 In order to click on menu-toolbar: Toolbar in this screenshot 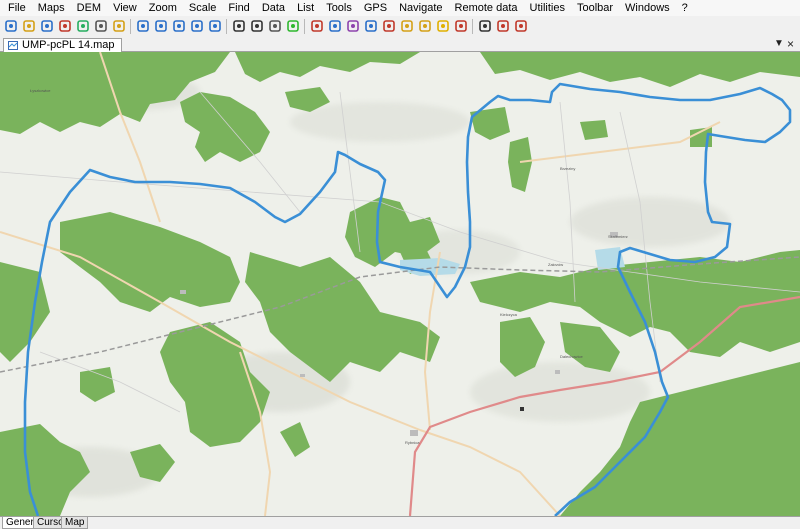, I will do `click(595, 8)`.